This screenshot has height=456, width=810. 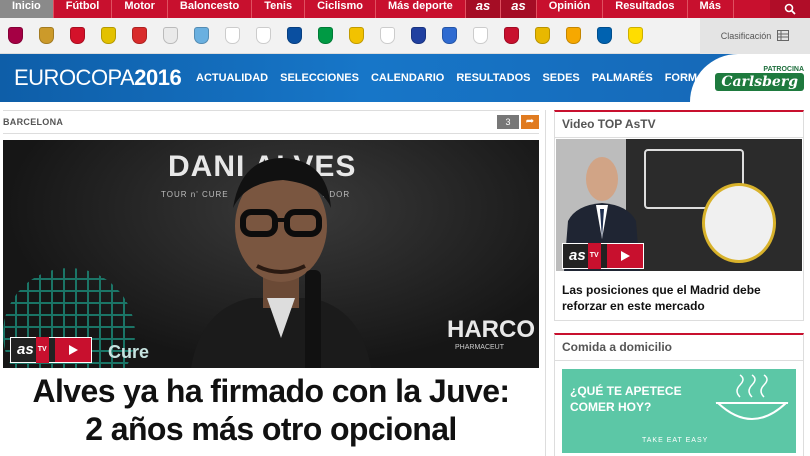 I want to click on food-ad-question: ¿QUÉ TE APETECE COMER HOY?, so click(x=626, y=399).